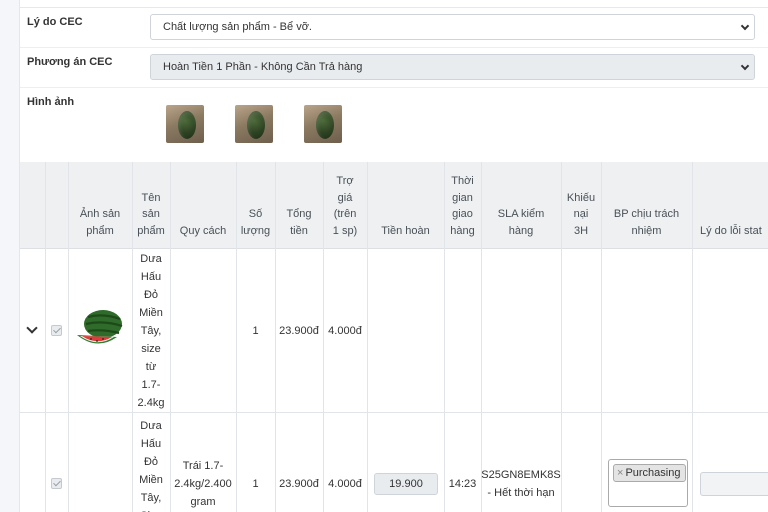  Describe the element at coordinates (51, 102) in the screenshot. I see `images-label: Hình ảnh` at that location.